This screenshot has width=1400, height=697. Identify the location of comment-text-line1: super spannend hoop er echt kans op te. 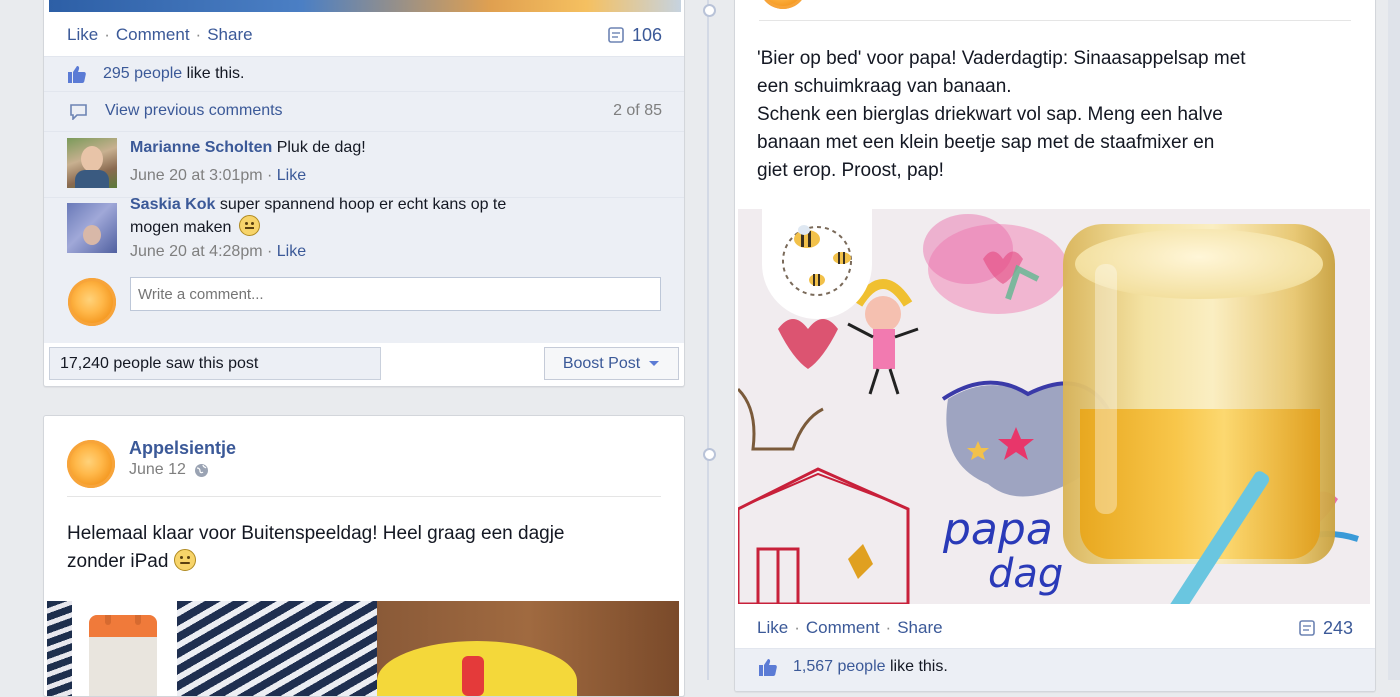
(363, 204).